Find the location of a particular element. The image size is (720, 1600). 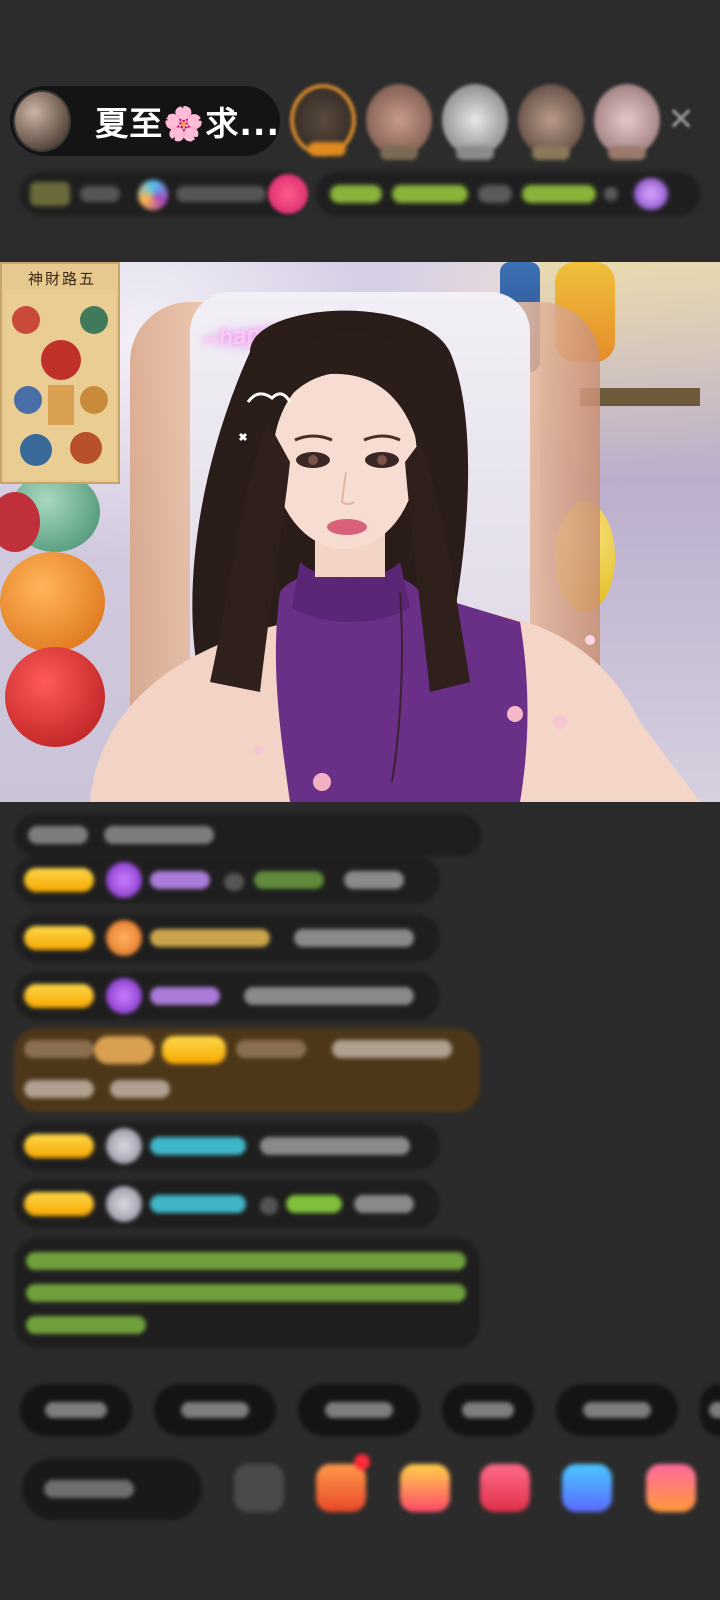

chat-icon is located at coordinates (587, 1488).